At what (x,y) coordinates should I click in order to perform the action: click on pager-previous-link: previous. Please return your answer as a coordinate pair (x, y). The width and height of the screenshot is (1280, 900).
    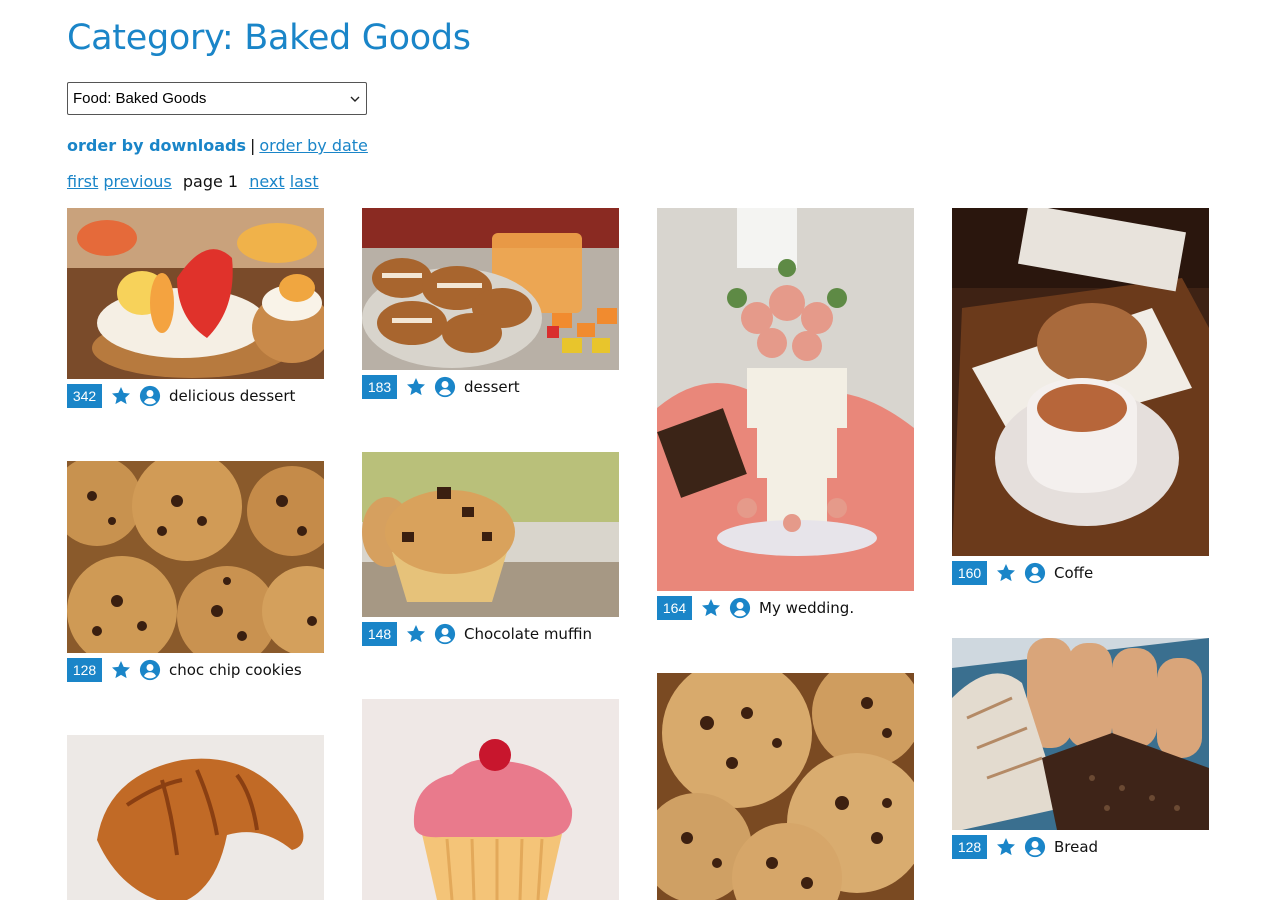
    Looking at the image, I should click on (137, 181).